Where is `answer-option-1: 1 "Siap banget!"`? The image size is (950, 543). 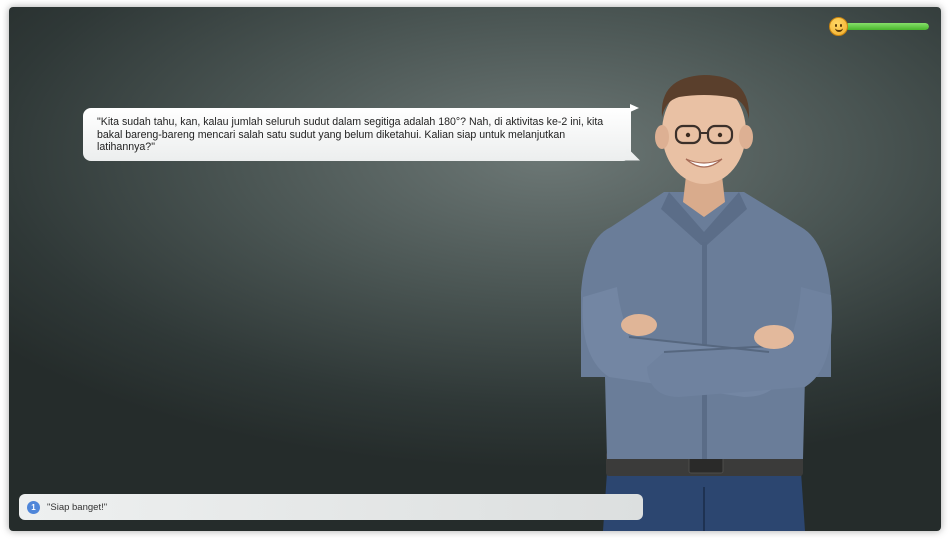 answer-option-1: 1 "Siap banget!" is located at coordinates (331, 507).